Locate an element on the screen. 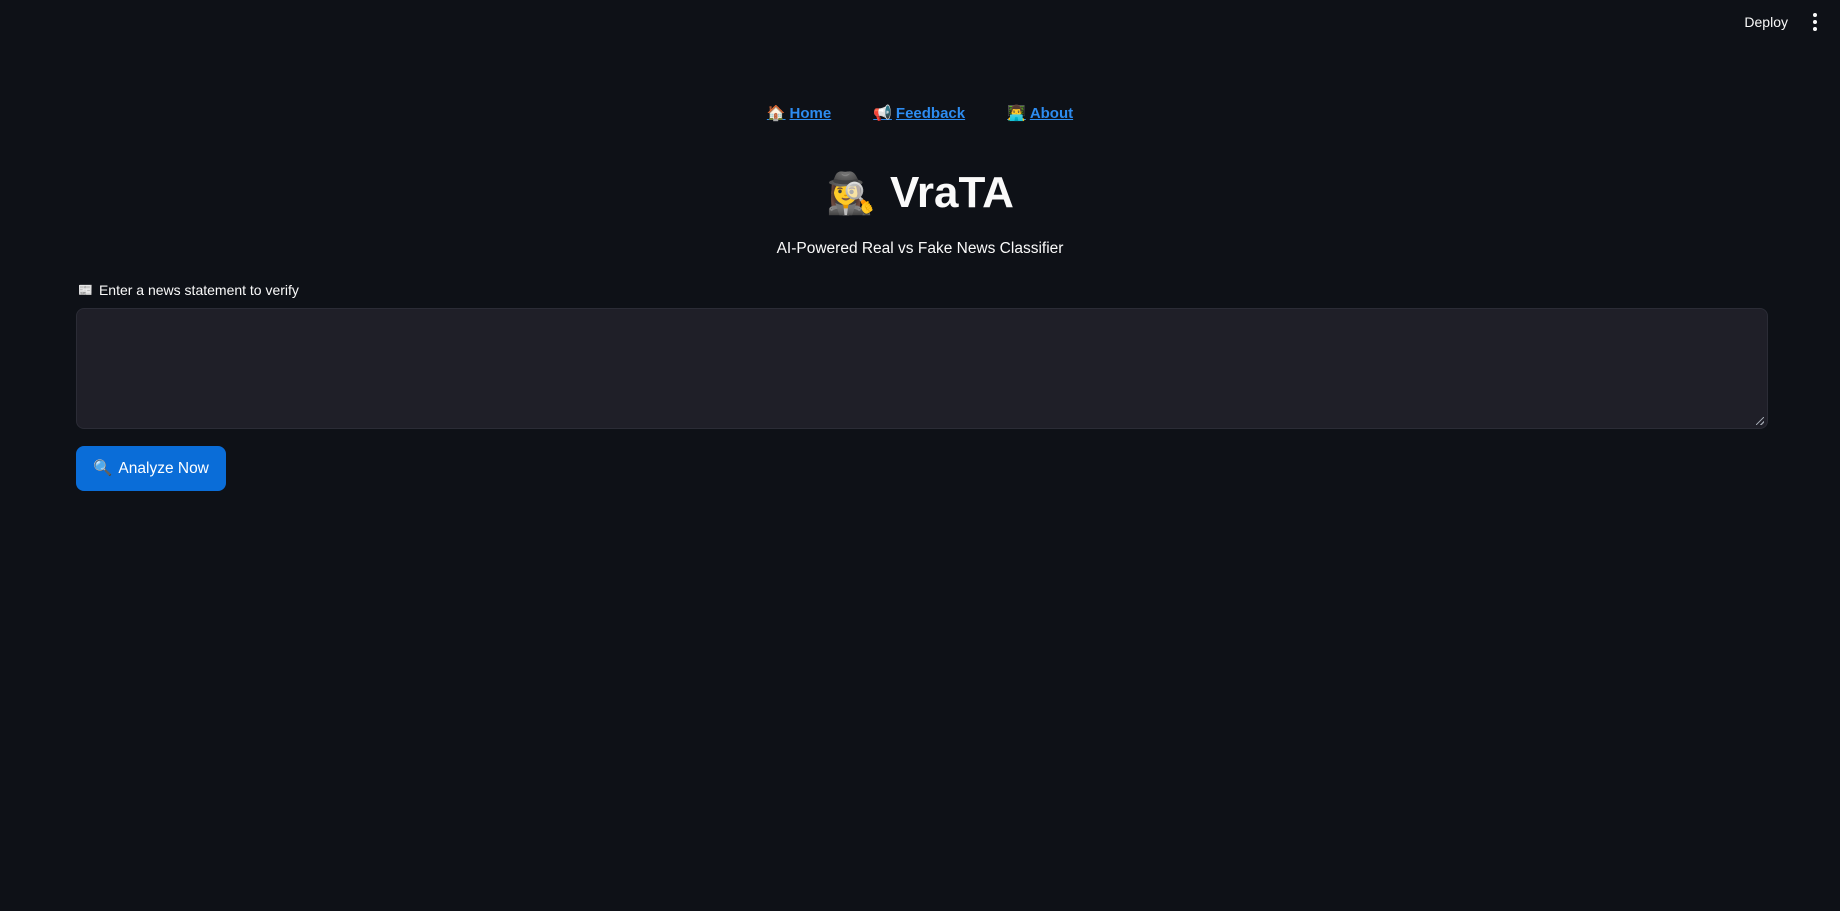 The image size is (1840, 911). detective-icon: 🕵️‍♀️ is located at coordinates (851, 193).